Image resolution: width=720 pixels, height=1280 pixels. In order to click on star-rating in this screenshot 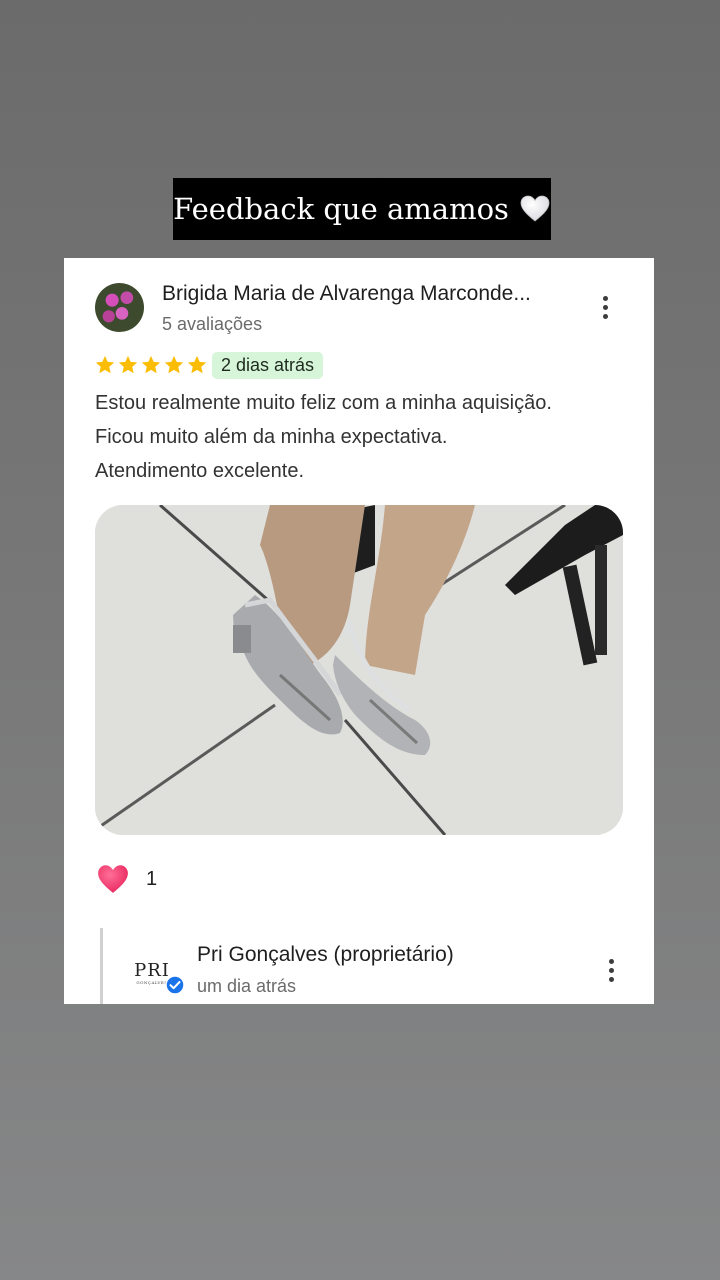, I will do `click(151, 365)`.